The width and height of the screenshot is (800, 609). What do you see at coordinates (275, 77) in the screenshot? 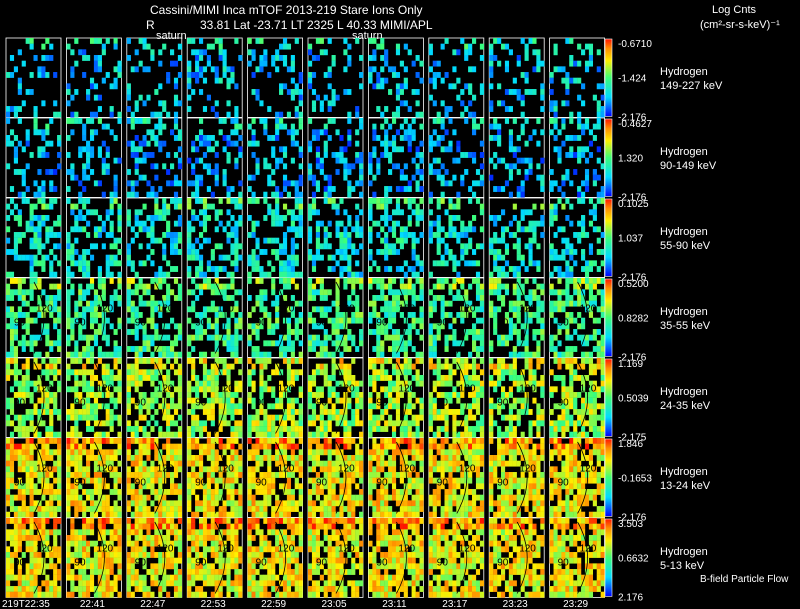
I see `heatmap-panel` at bounding box center [275, 77].